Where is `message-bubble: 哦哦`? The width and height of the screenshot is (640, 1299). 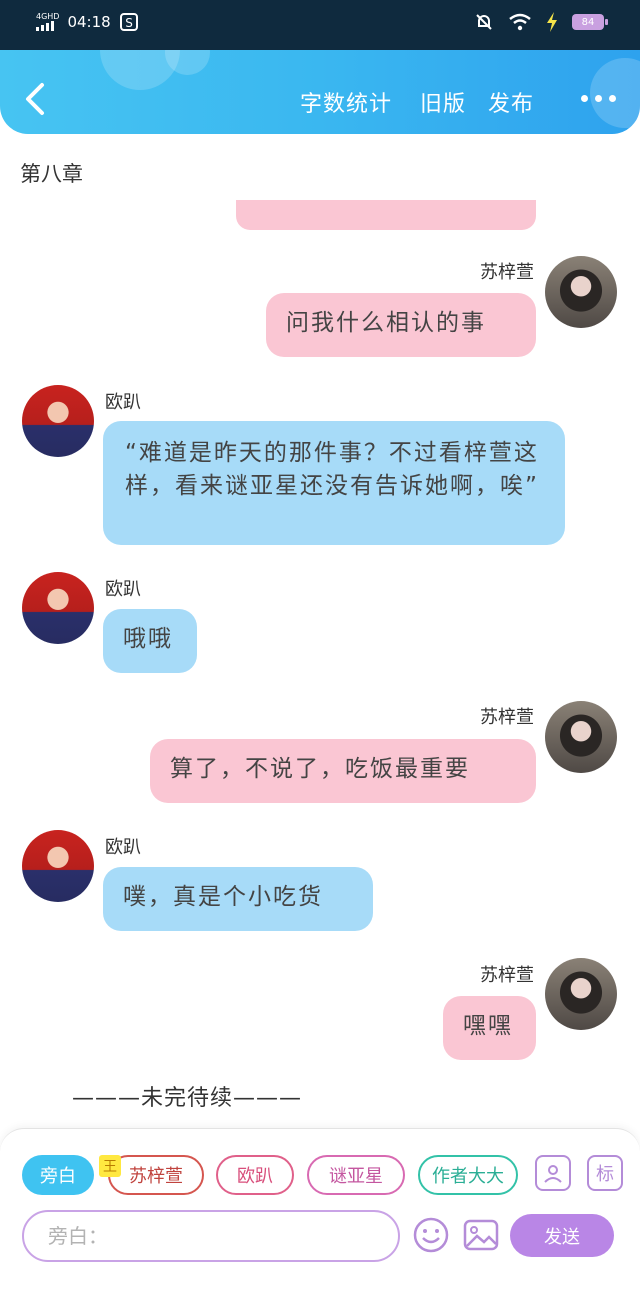 message-bubble: 哦哦 is located at coordinates (150, 641).